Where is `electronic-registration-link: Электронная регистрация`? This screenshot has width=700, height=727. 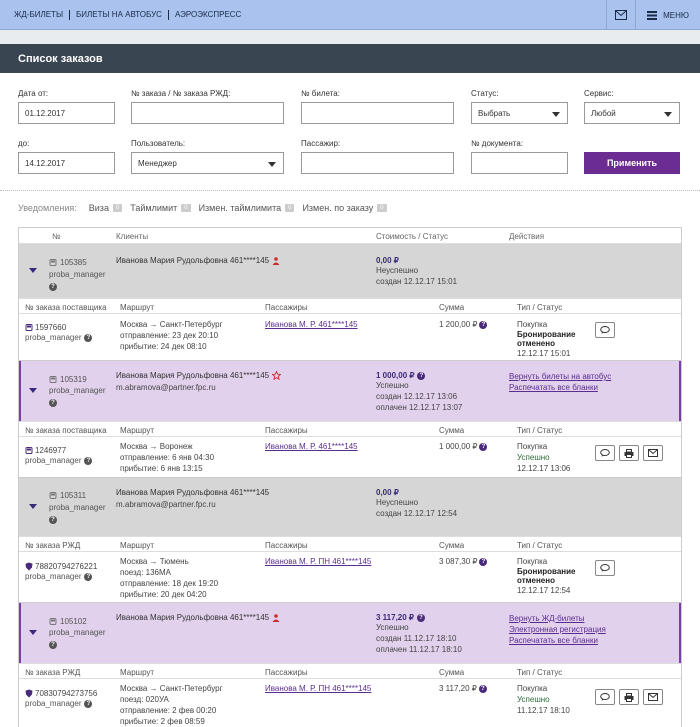
electronic-registration-link: Электронная регистрация is located at coordinates (557, 629).